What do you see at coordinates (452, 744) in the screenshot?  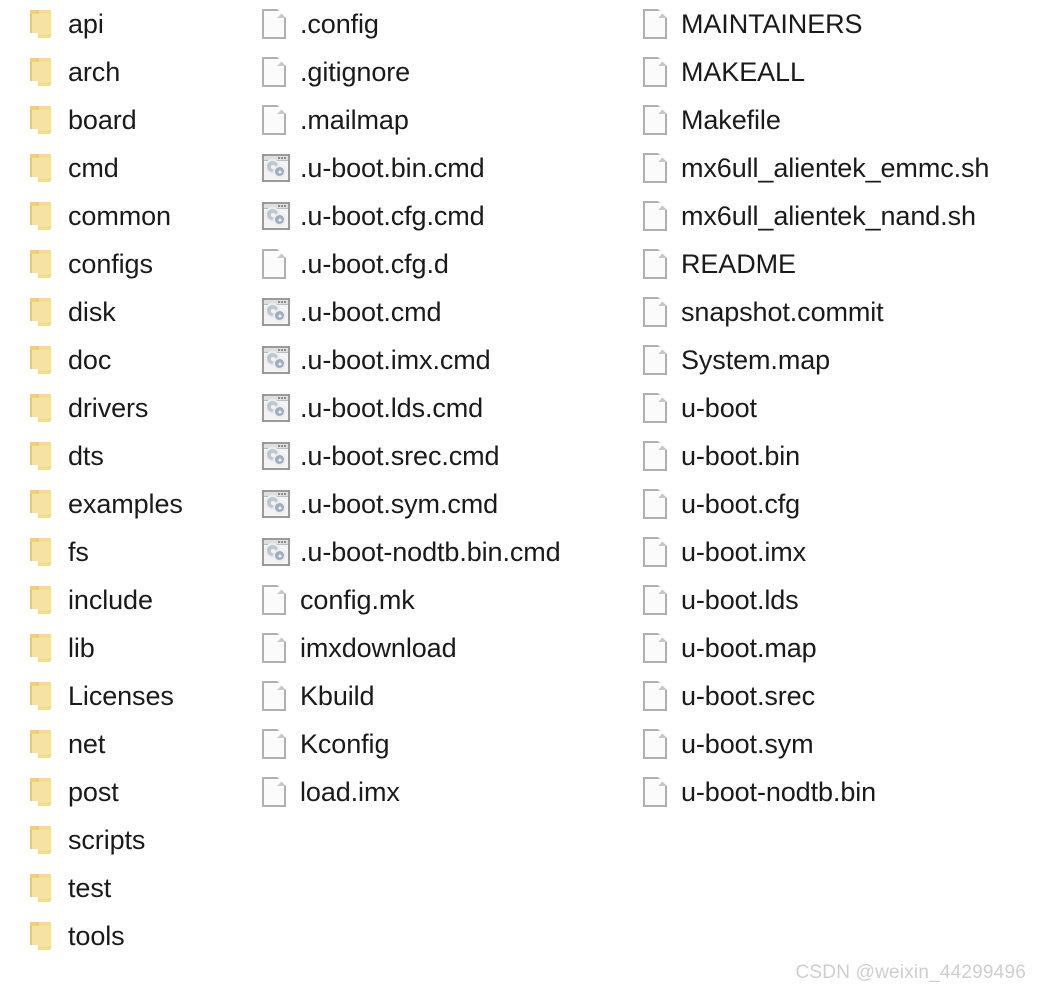 I see `file-list-item: Kconfig` at bounding box center [452, 744].